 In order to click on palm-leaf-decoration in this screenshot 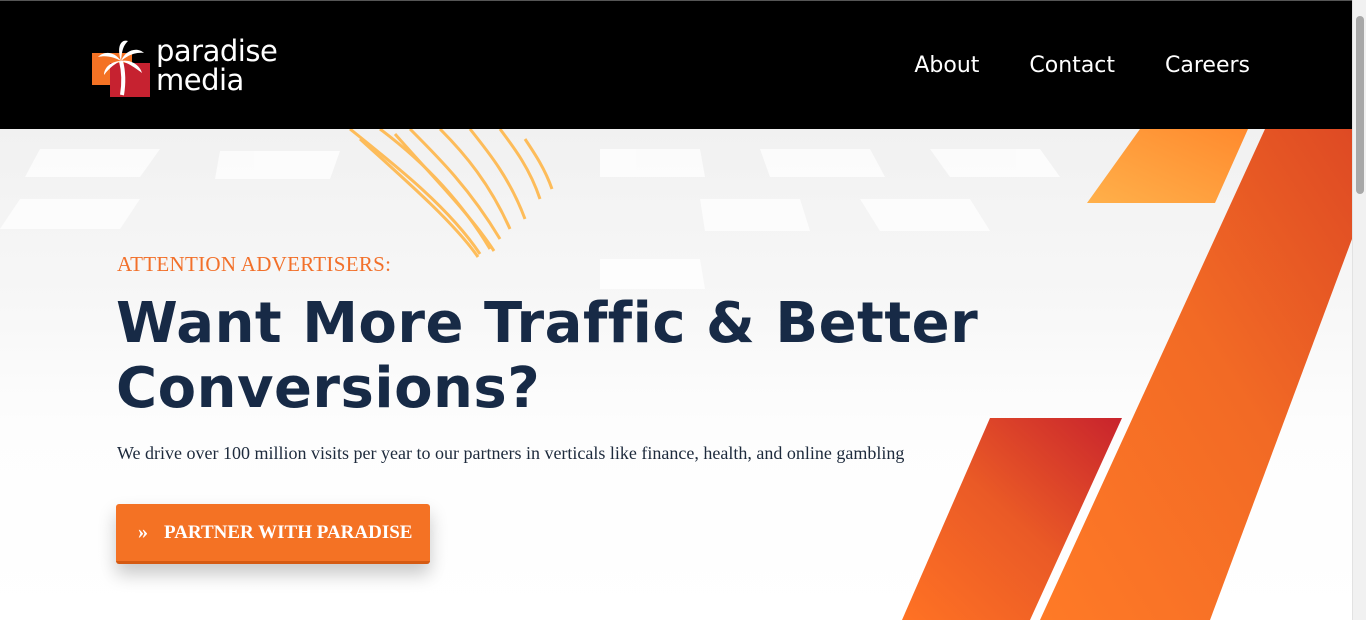, I will do `click(451, 193)`.